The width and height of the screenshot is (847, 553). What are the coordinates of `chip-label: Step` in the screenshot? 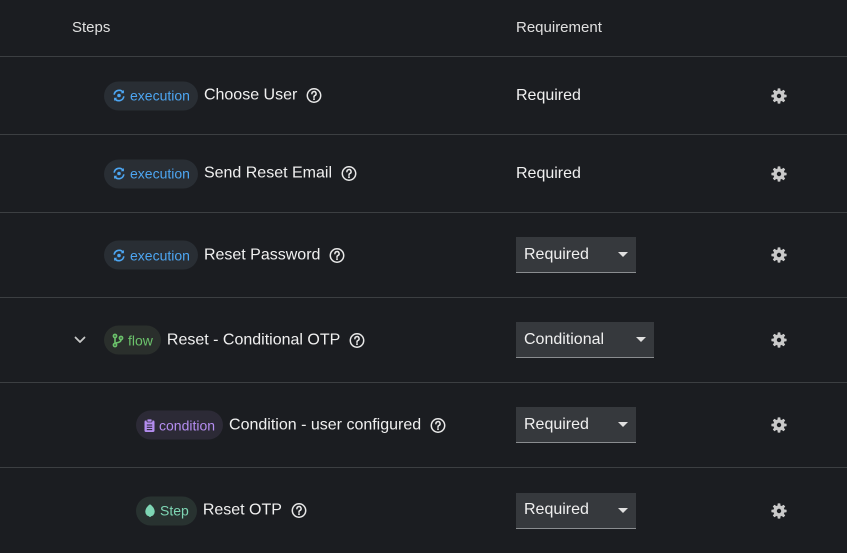 It's located at (174, 510).